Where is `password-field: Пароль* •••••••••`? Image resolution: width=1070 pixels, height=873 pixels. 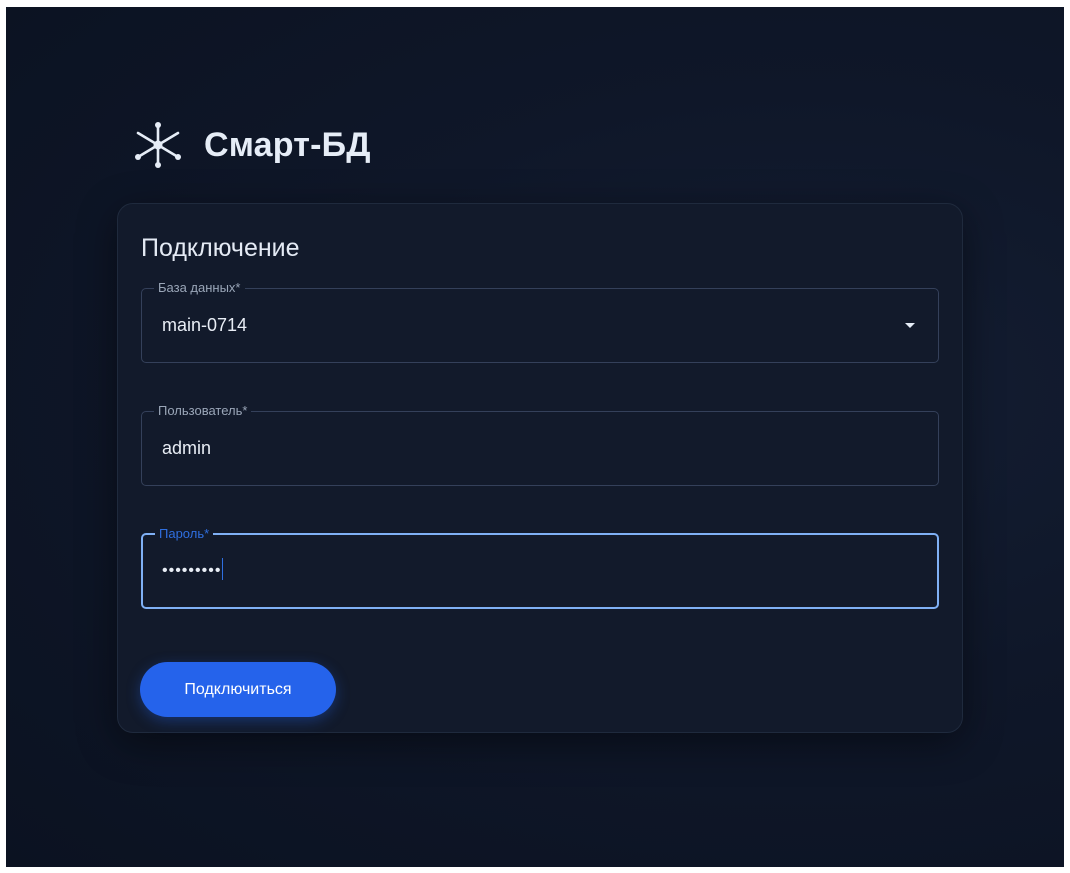 password-field: Пароль* ••••••••• is located at coordinates (540, 568).